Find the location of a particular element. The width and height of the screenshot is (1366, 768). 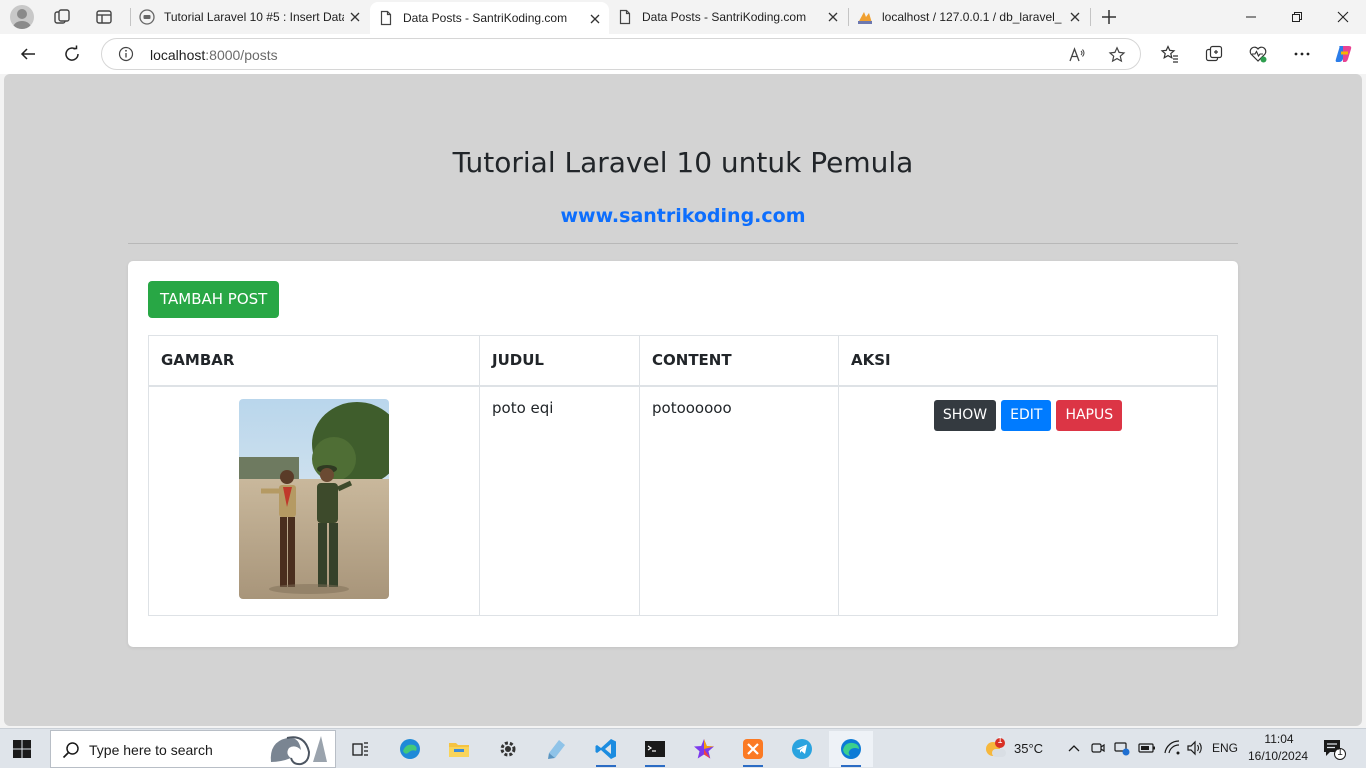

cell-content: potoooooo is located at coordinates (739, 500).